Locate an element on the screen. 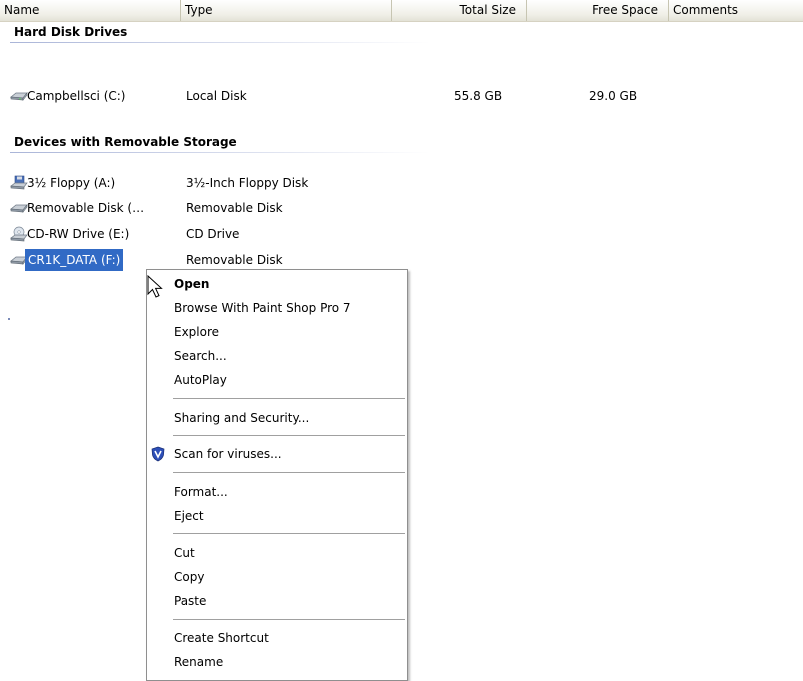 The width and height of the screenshot is (803, 681). menu-item-autoplay: AutoPlay is located at coordinates (200, 380).